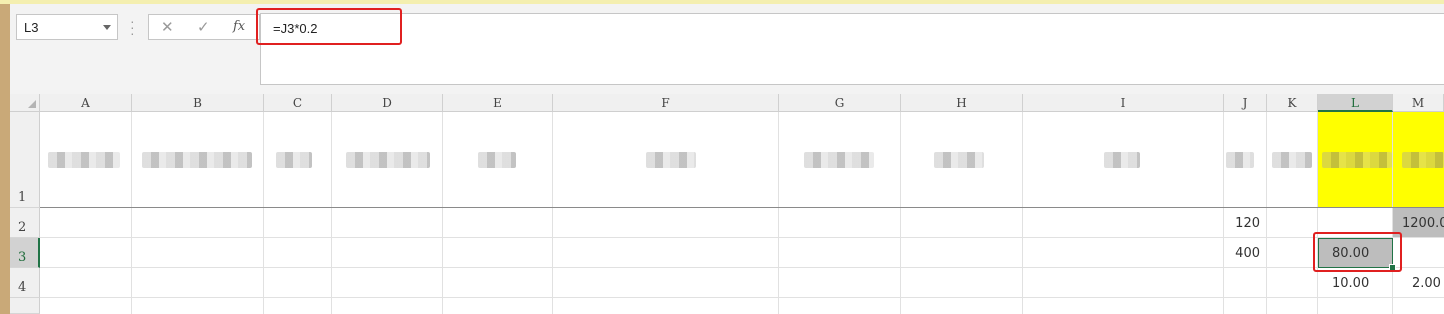 The width and height of the screenshot is (1444, 314). I want to click on row-number: 3, so click(22, 257).